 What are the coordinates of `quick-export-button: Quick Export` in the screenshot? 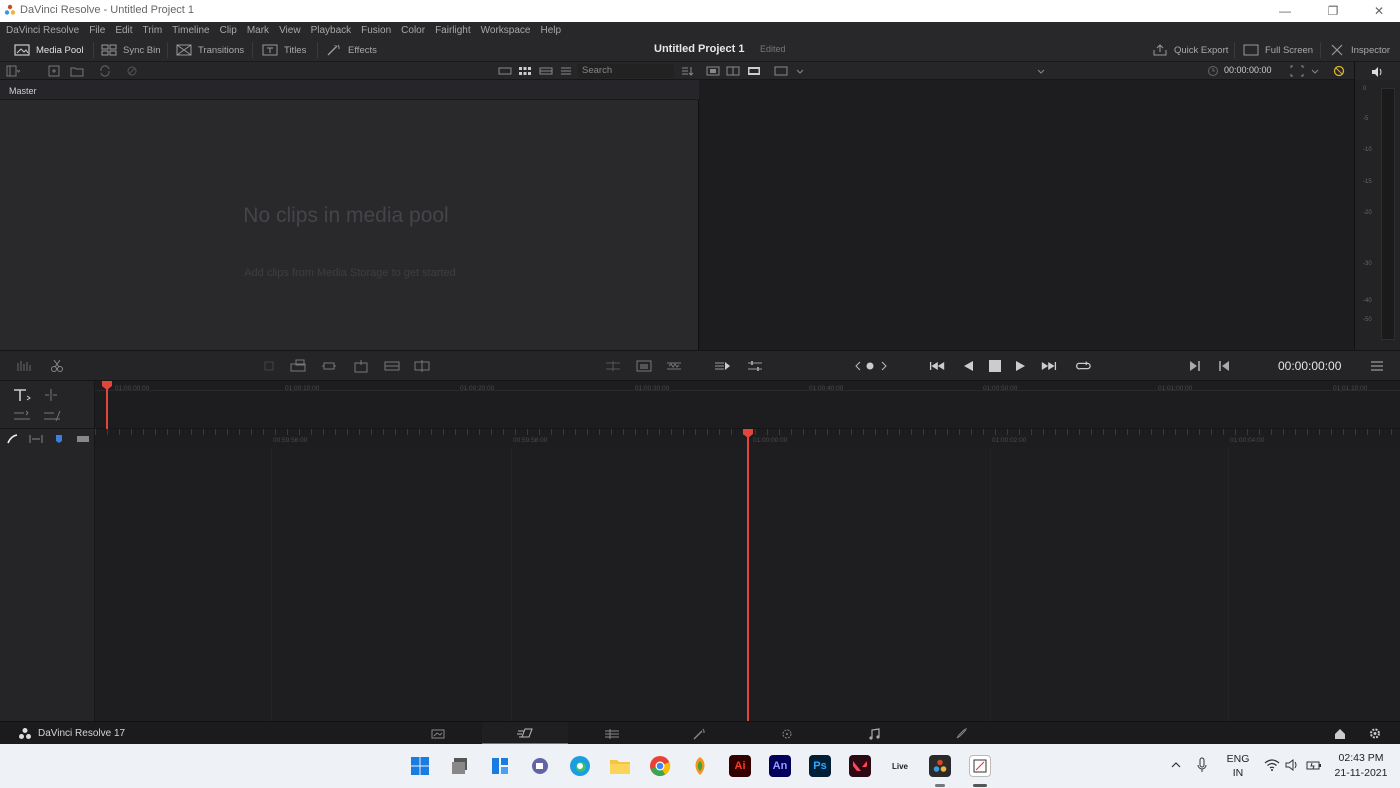 It's located at (1190, 50).